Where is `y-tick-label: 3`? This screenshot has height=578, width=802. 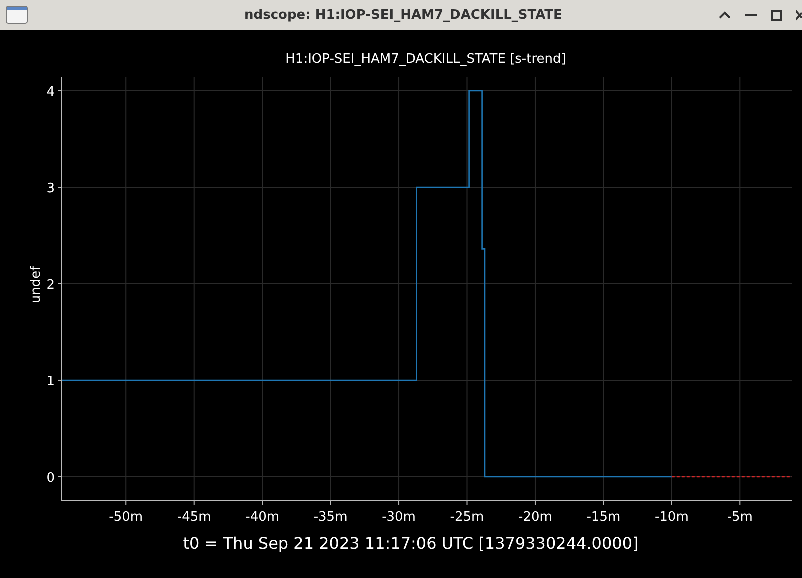 y-tick-label: 3 is located at coordinates (50, 188).